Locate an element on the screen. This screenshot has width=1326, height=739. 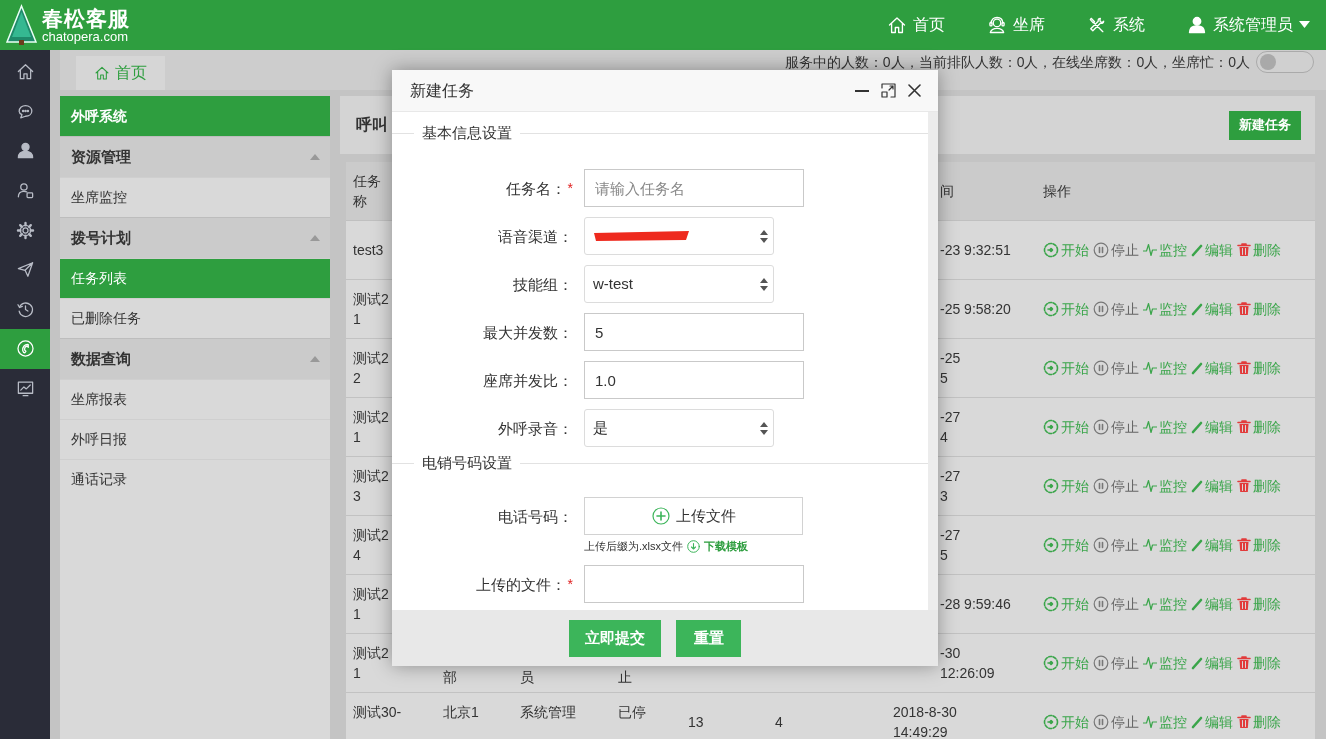
select-arrows-icon is located at coordinates (764, 284).